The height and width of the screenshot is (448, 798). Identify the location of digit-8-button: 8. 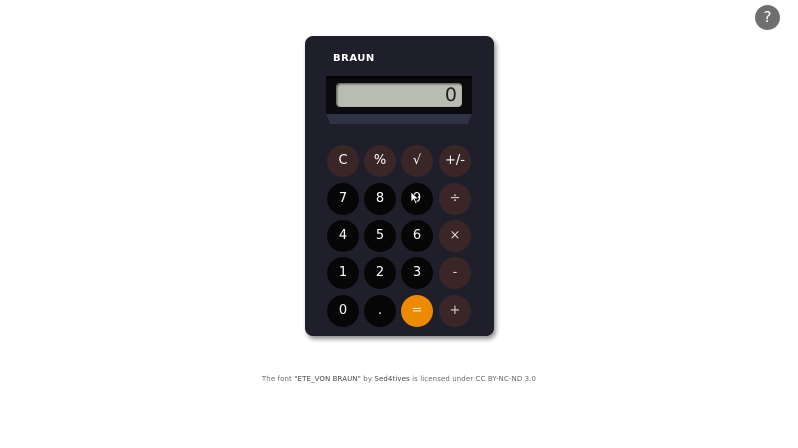
(380, 199).